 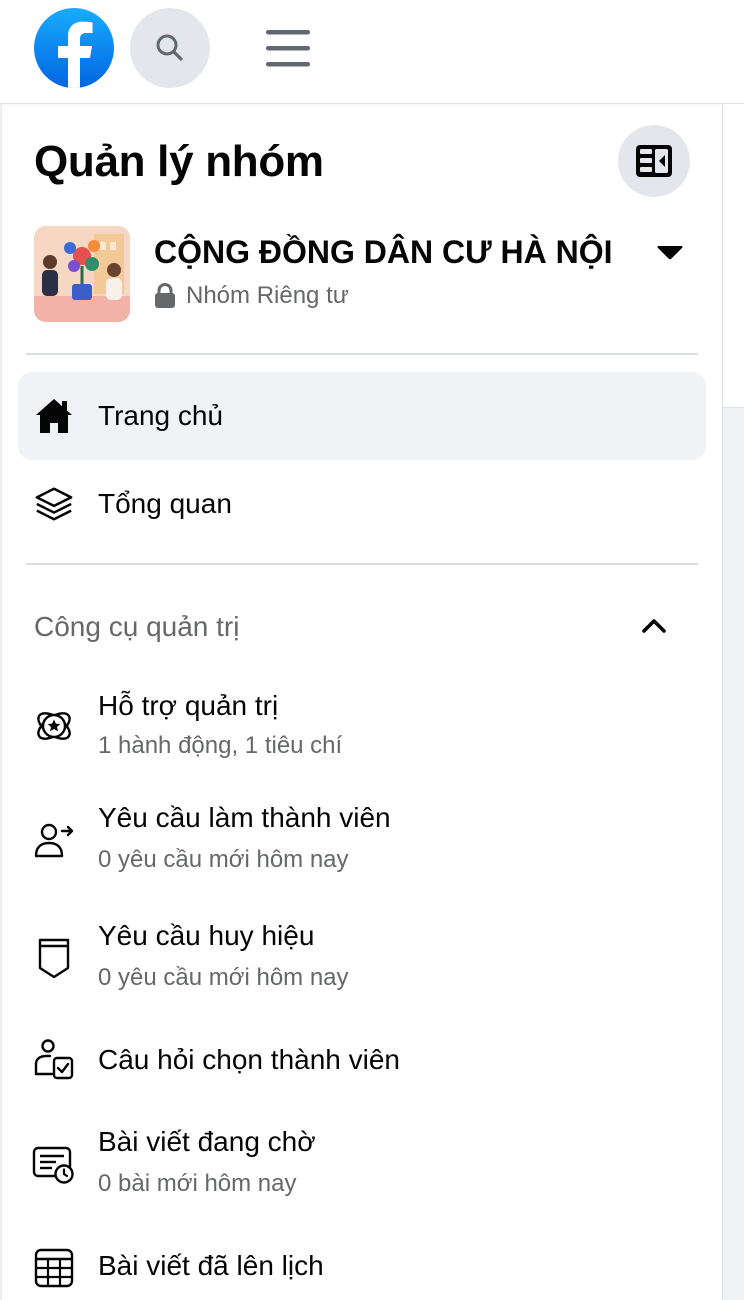 I want to click on section-toggle-button, so click(x=654, y=626).